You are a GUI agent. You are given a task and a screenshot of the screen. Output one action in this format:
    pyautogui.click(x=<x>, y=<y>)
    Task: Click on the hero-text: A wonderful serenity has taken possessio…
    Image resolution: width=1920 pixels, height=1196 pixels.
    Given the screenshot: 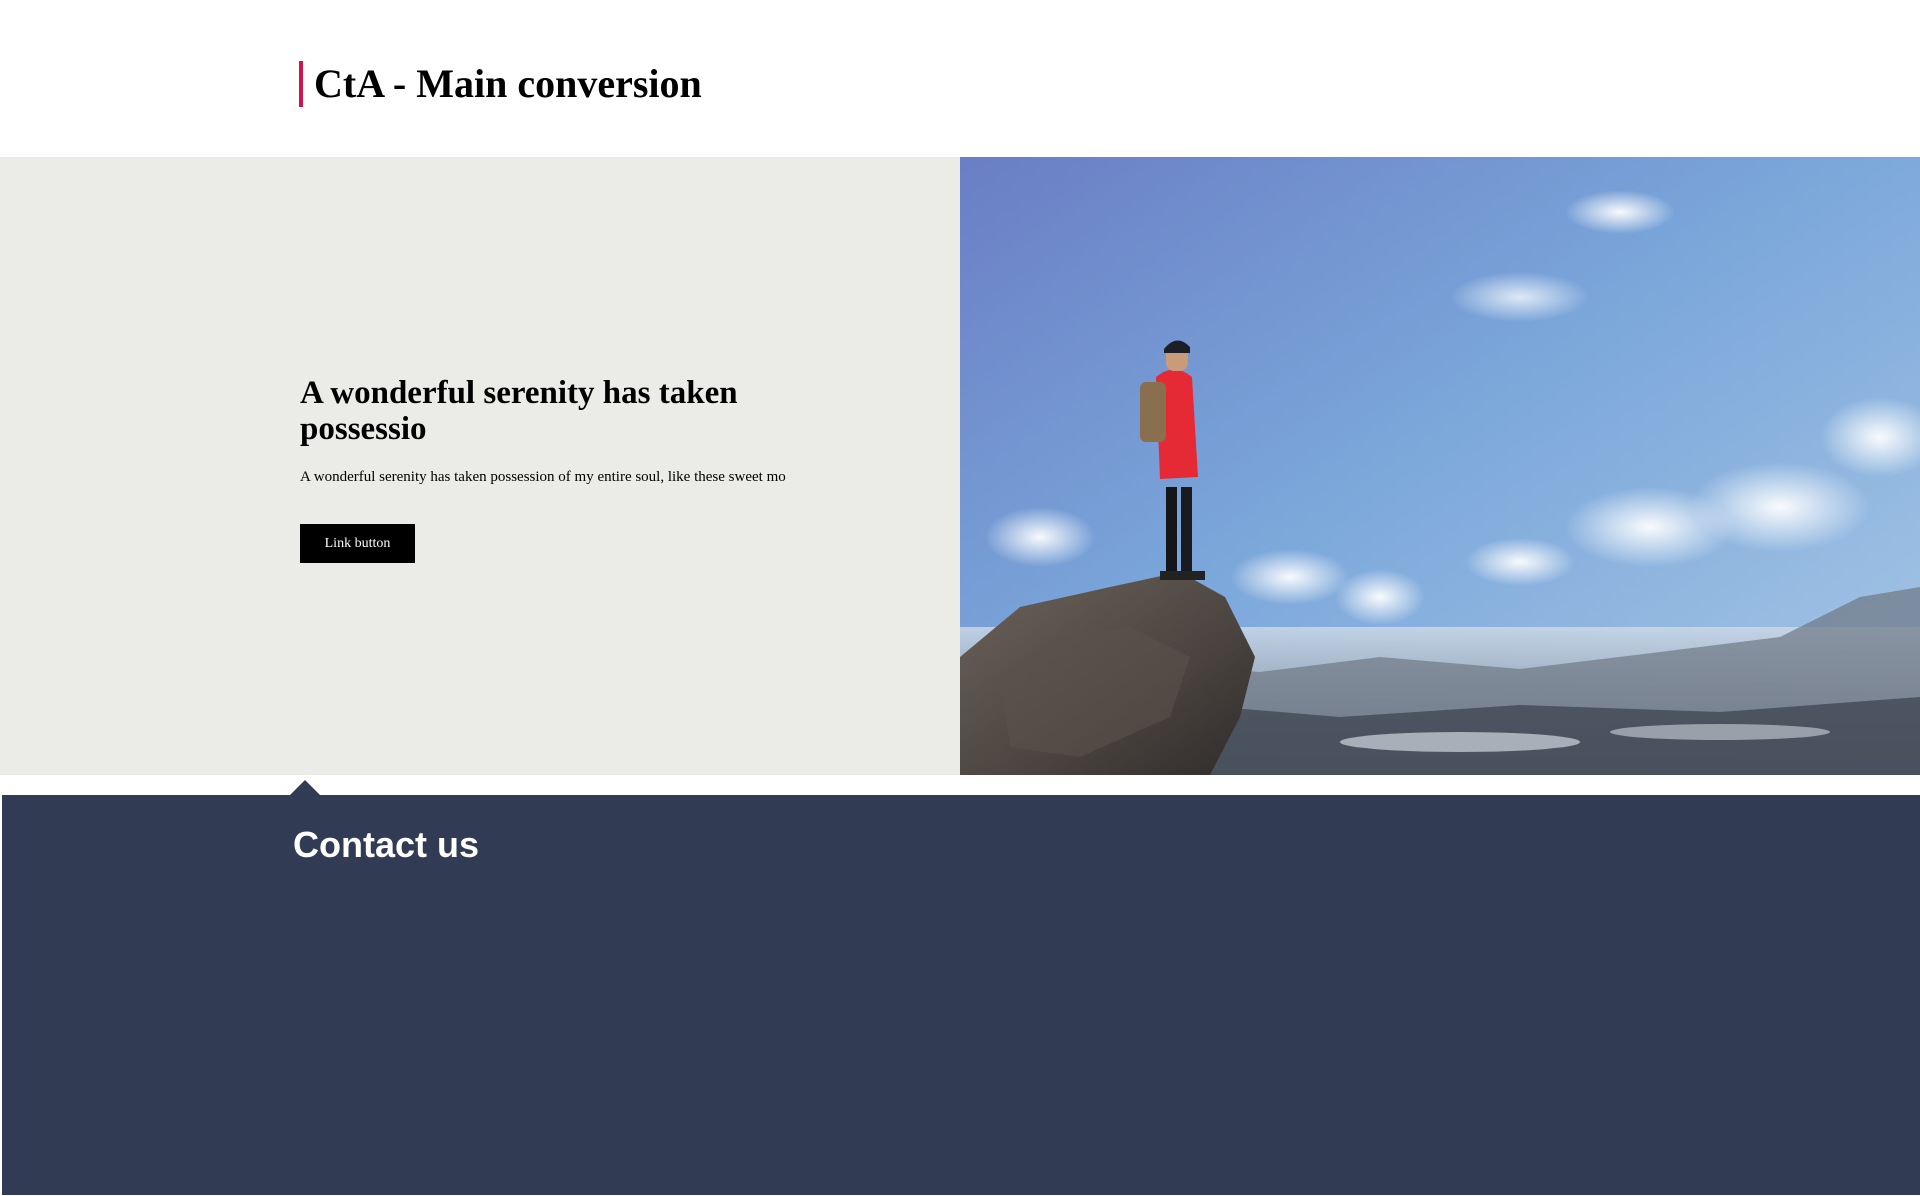 What is the action you would take?
    pyautogui.click(x=543, y=477)
    